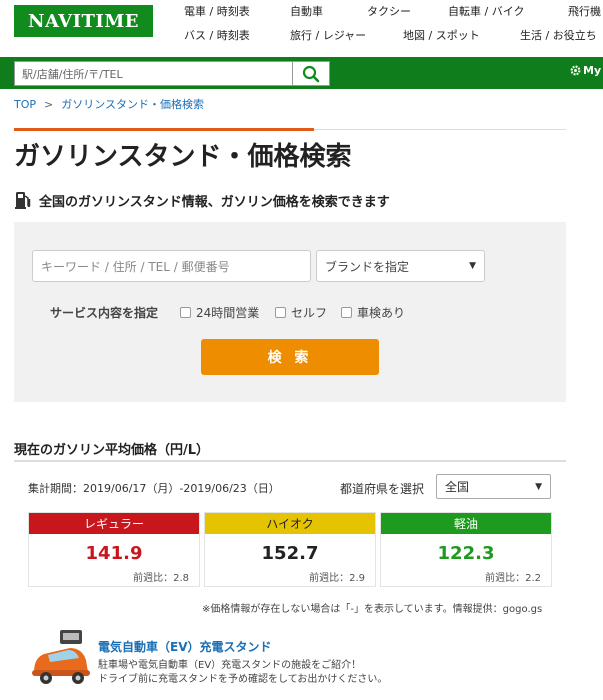 The height and width of the screenshot is (700, 603). What do you see at coordinates (290, 461) in the screenshot?
I see `price-section-divider` at bounding box center [290, 461].